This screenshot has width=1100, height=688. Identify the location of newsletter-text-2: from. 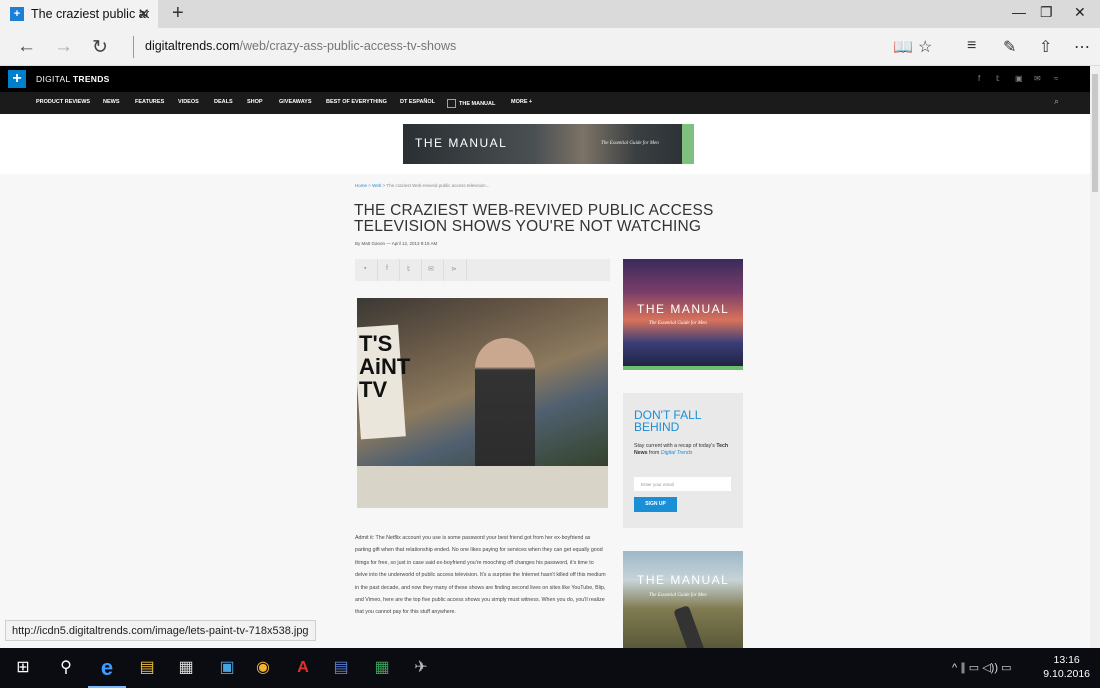
(654, 453).